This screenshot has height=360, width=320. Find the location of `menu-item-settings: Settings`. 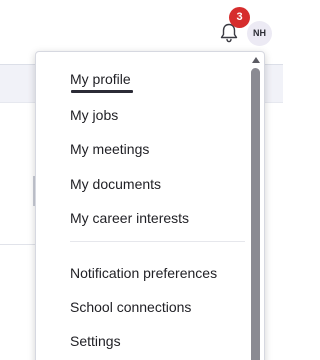

menu-item-settings: Settings is located at coordinates (95, 341).